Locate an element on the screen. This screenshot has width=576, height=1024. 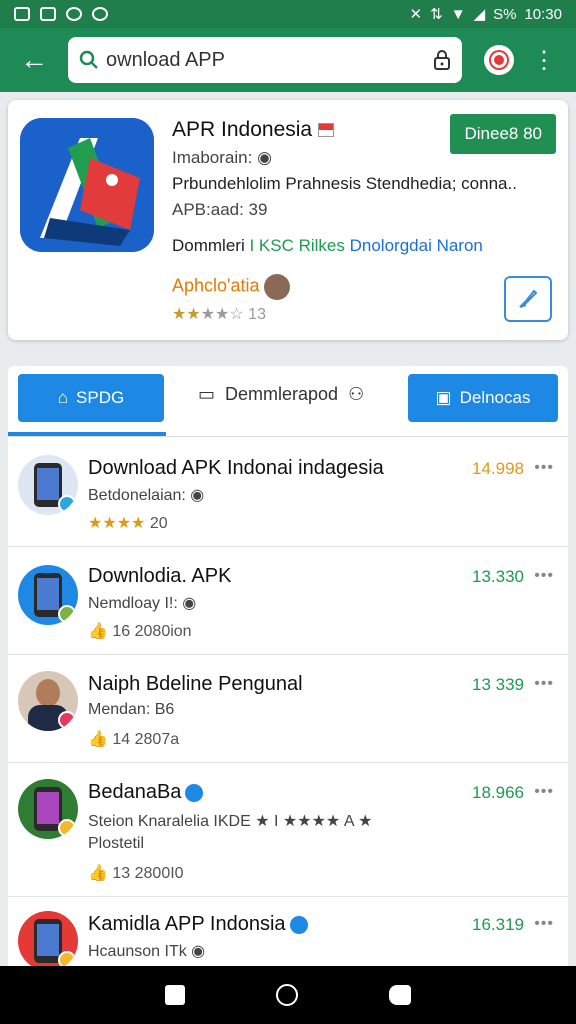
flag-icon is located at coordinates (325, 130).